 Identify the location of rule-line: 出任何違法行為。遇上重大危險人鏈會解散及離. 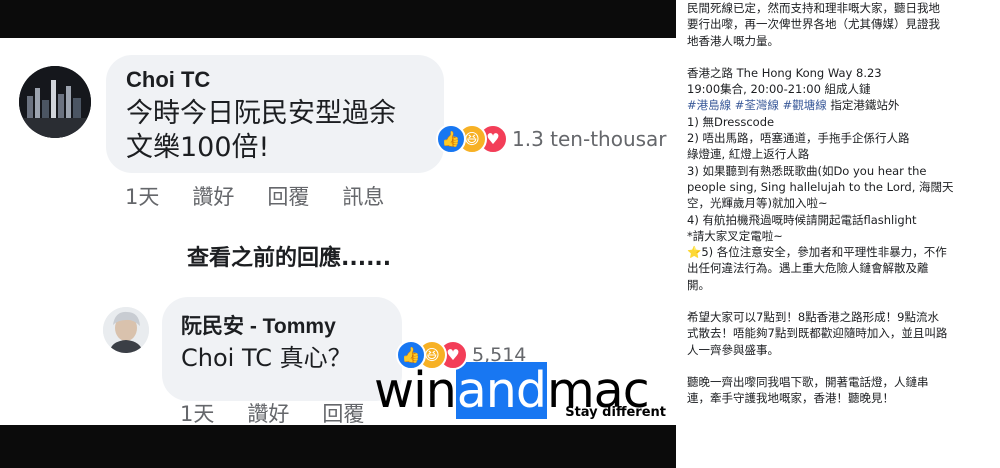
(808, 268).